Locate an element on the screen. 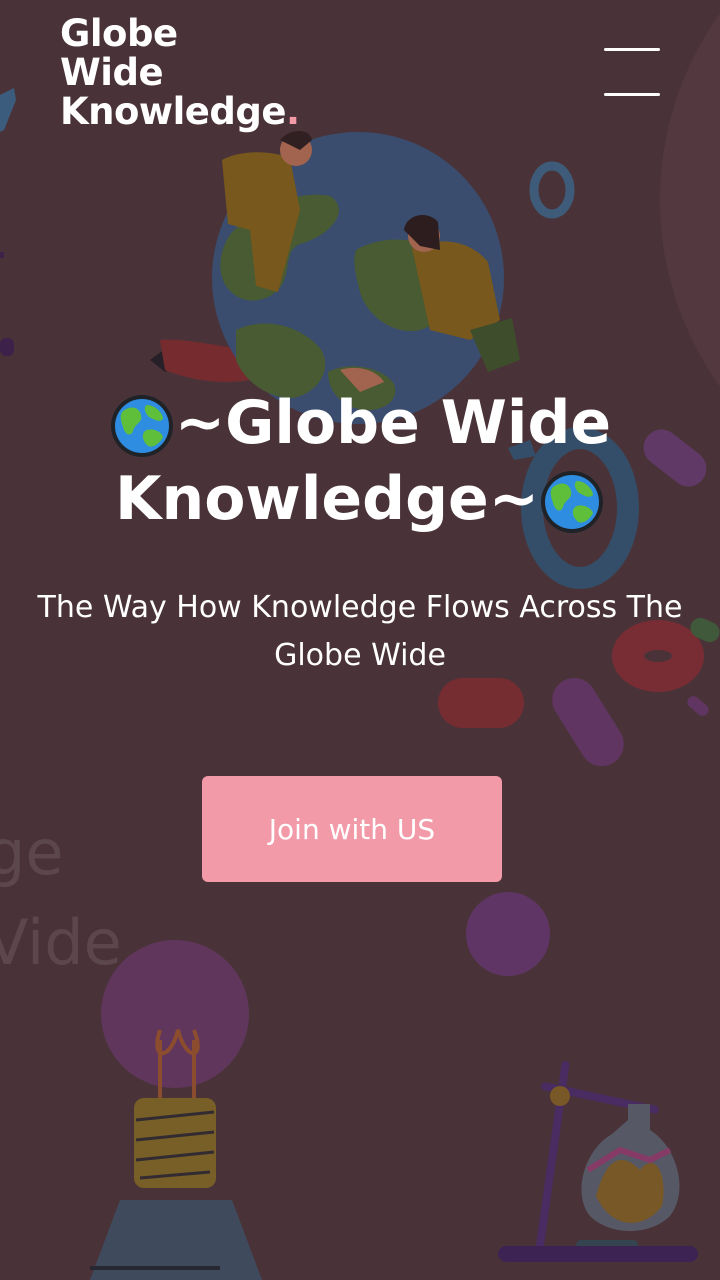 The image size is (720, 1280). hamburger-icon is located at coordinates (632, 72).